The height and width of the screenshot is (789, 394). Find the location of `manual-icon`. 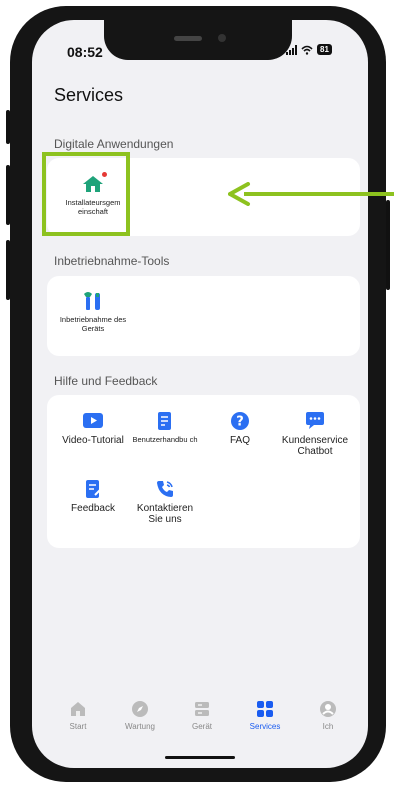

manual-icon is located at coordinates (165, 421).